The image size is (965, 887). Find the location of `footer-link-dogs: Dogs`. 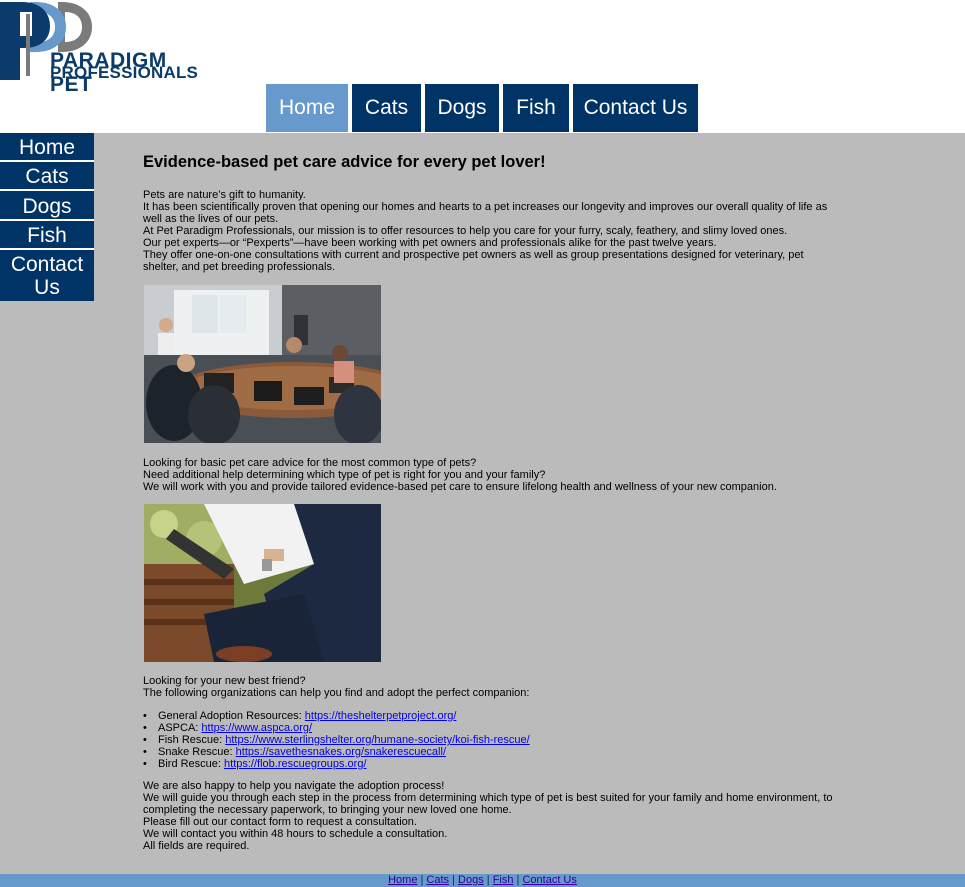

footer-link-dogs: Dogs is located at coordinates (471, 880).